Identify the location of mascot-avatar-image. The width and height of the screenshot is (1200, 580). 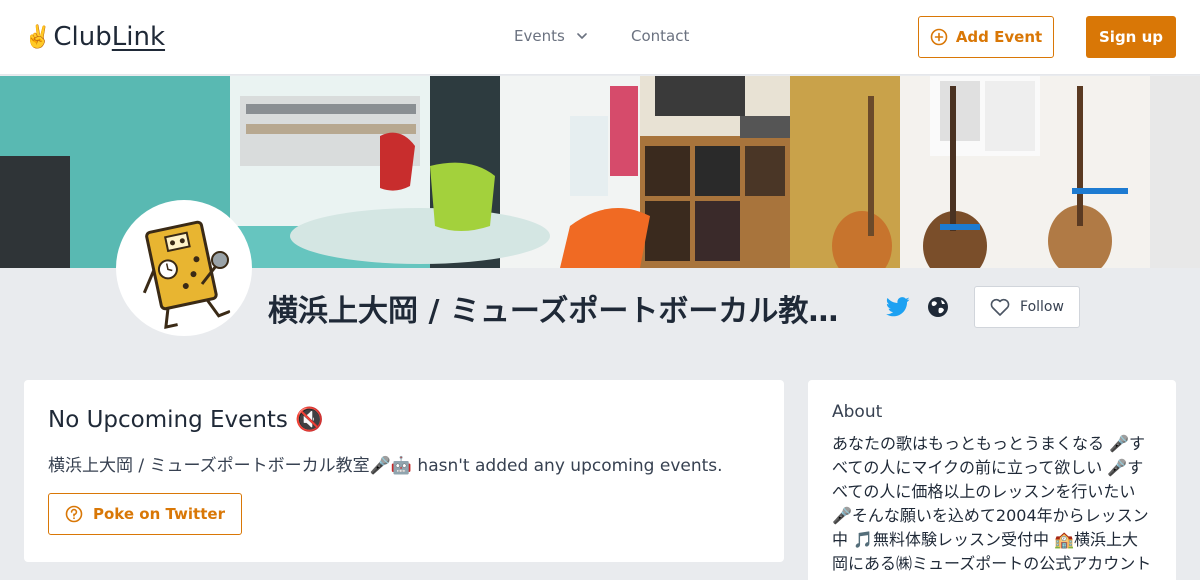
(184, 268).